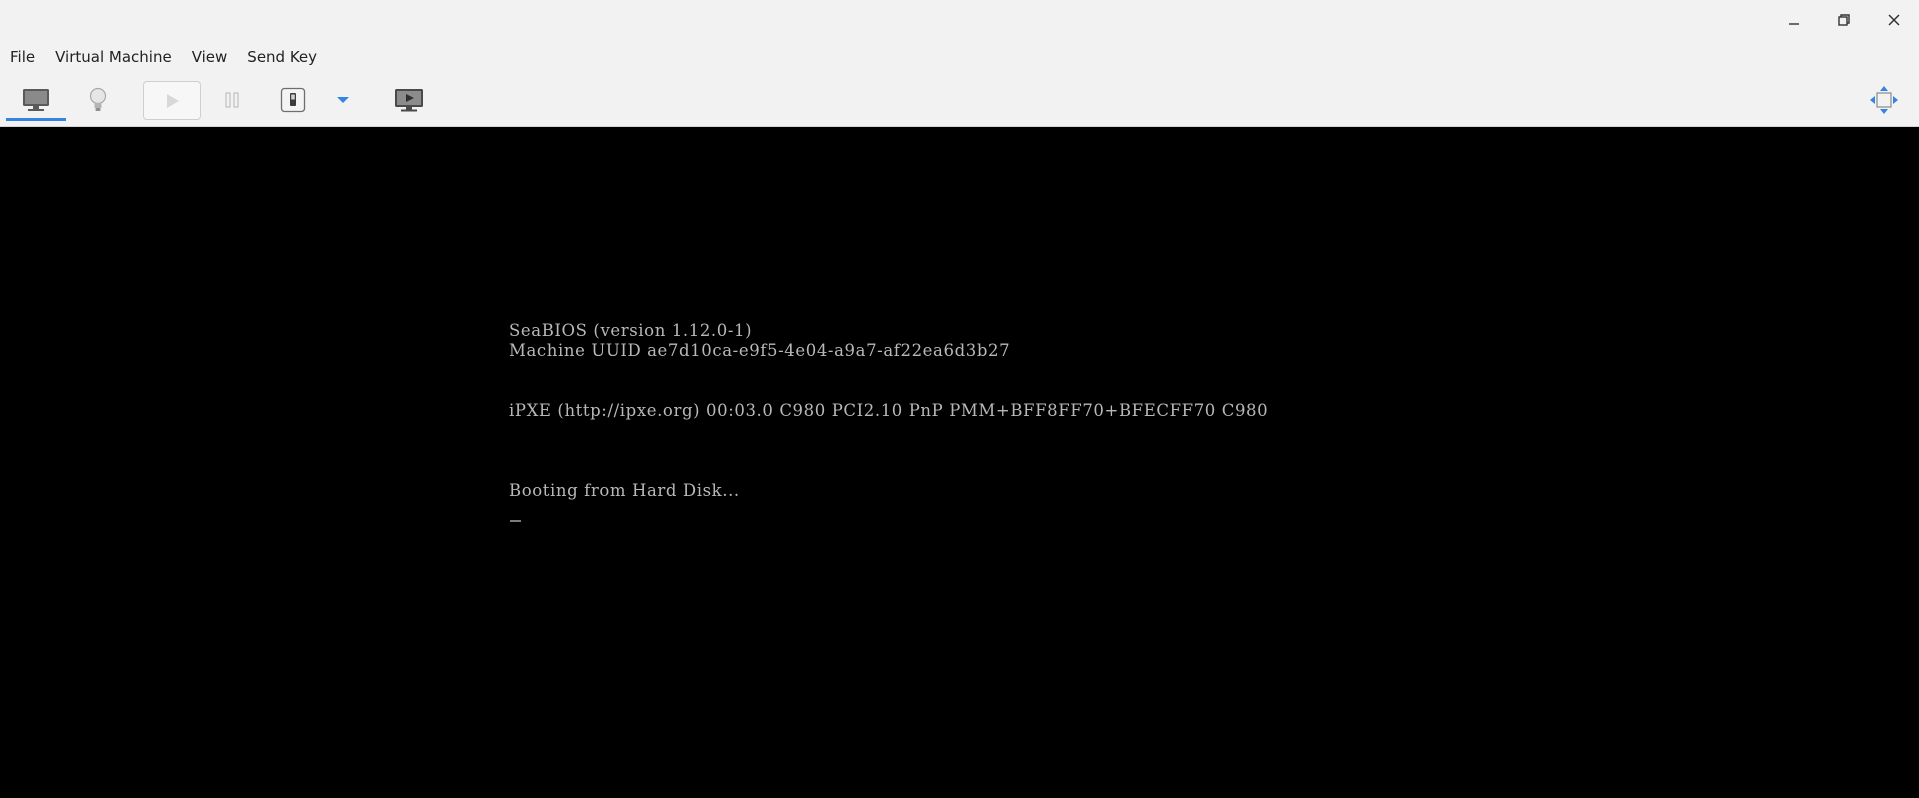 This screenshot has width=1919, height=798. I want to click on console-view-button, so click(36, 100).